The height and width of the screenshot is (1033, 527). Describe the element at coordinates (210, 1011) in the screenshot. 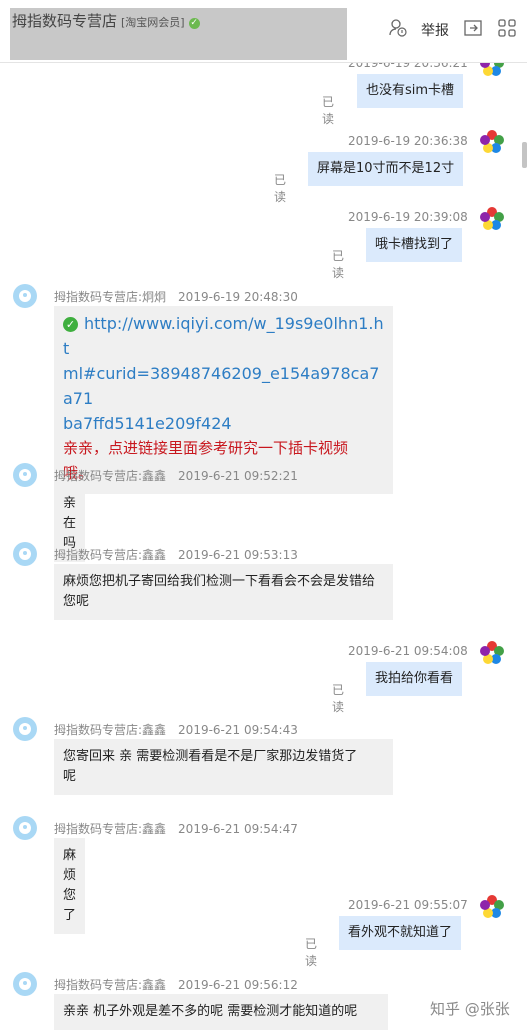

I see `message-text: 亲亲 机子外观是差不多的呢 需要检测才能知道的呢` at that location.